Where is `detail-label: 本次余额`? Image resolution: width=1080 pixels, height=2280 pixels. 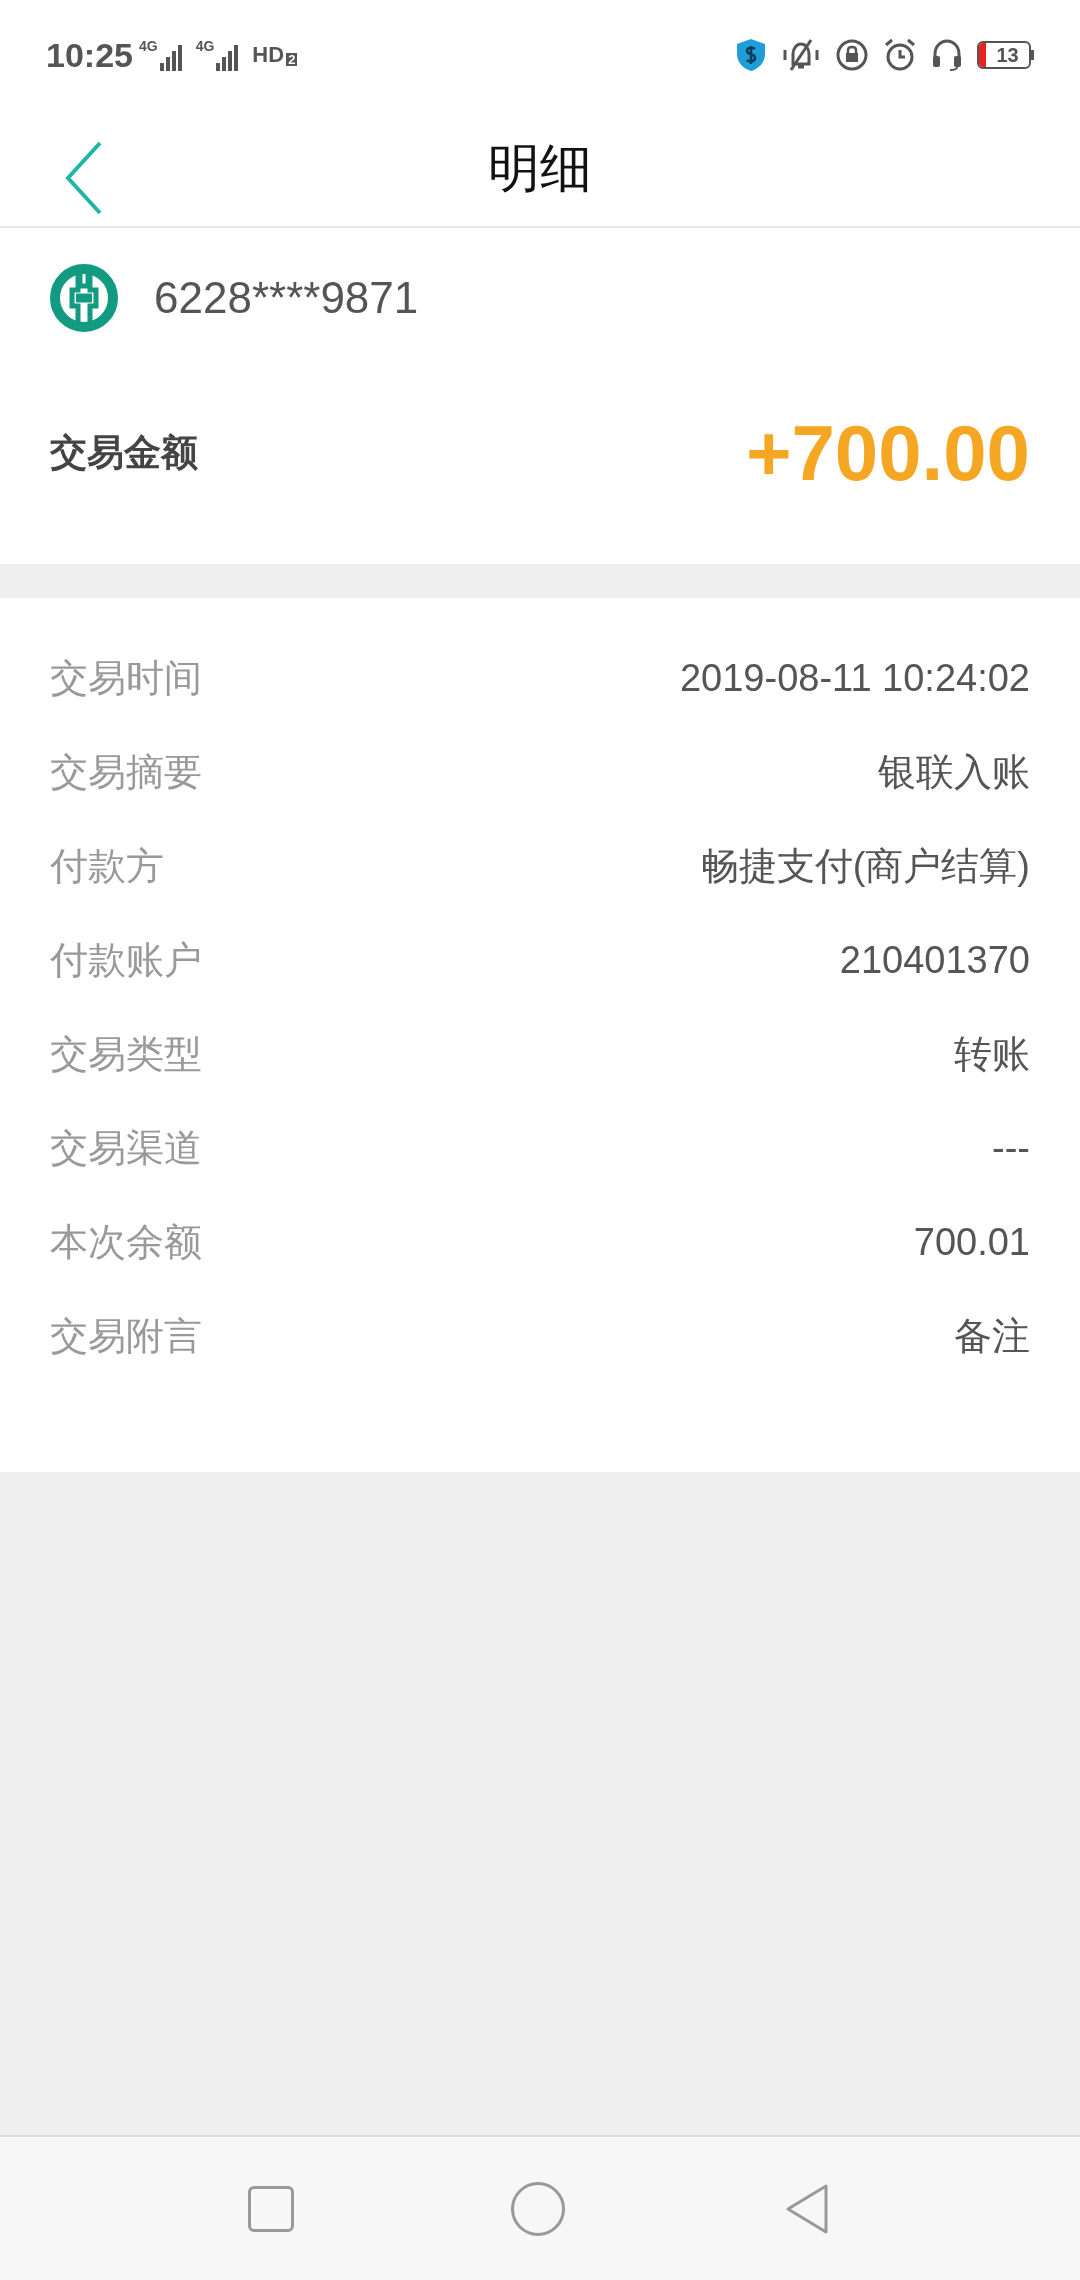
detail-label: 本次余额 is located at coordinates (126, 1242).